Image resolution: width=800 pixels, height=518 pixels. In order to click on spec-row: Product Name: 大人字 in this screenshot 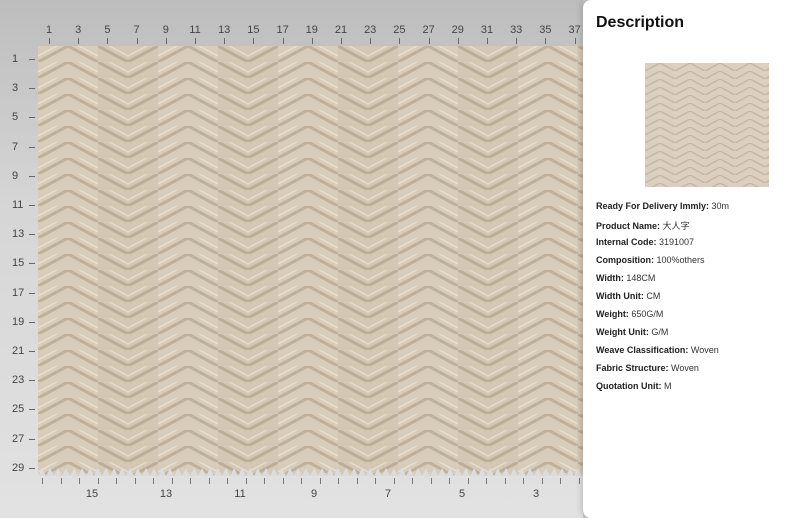, I will do `click(696, 228)`.